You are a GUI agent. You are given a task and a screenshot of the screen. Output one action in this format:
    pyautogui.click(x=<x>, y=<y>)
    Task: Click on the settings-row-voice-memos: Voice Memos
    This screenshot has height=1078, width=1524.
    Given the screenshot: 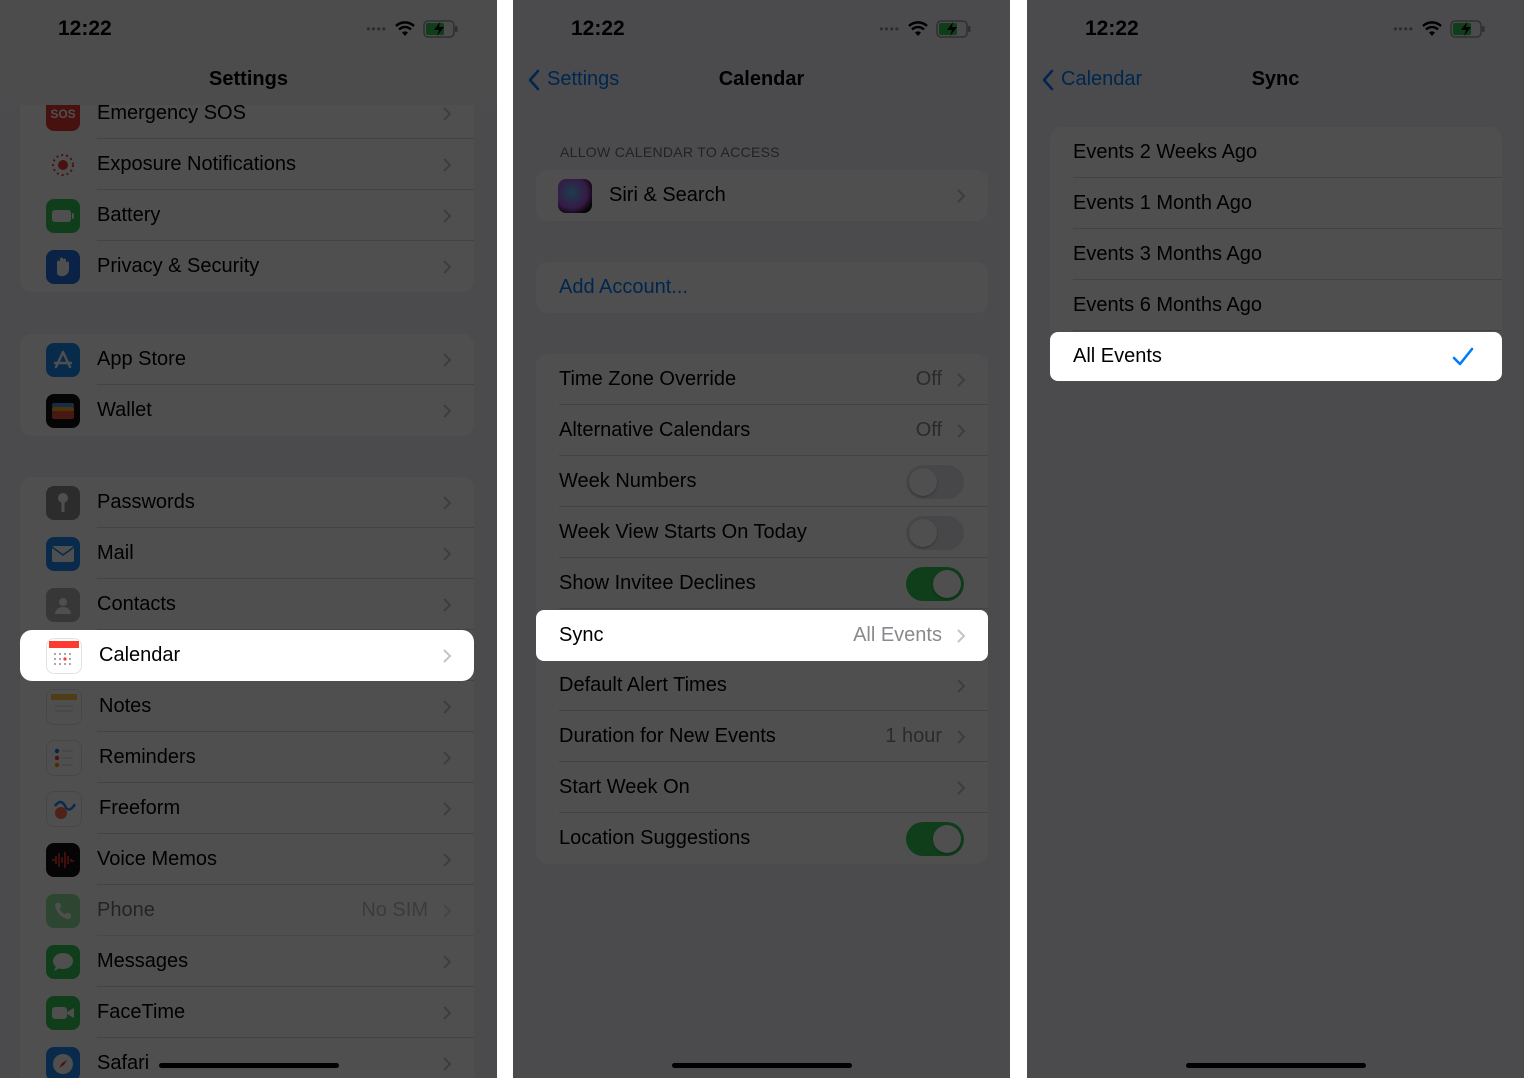 What is the action you would take?
    pyautogui.click(x=247, y=859)
    